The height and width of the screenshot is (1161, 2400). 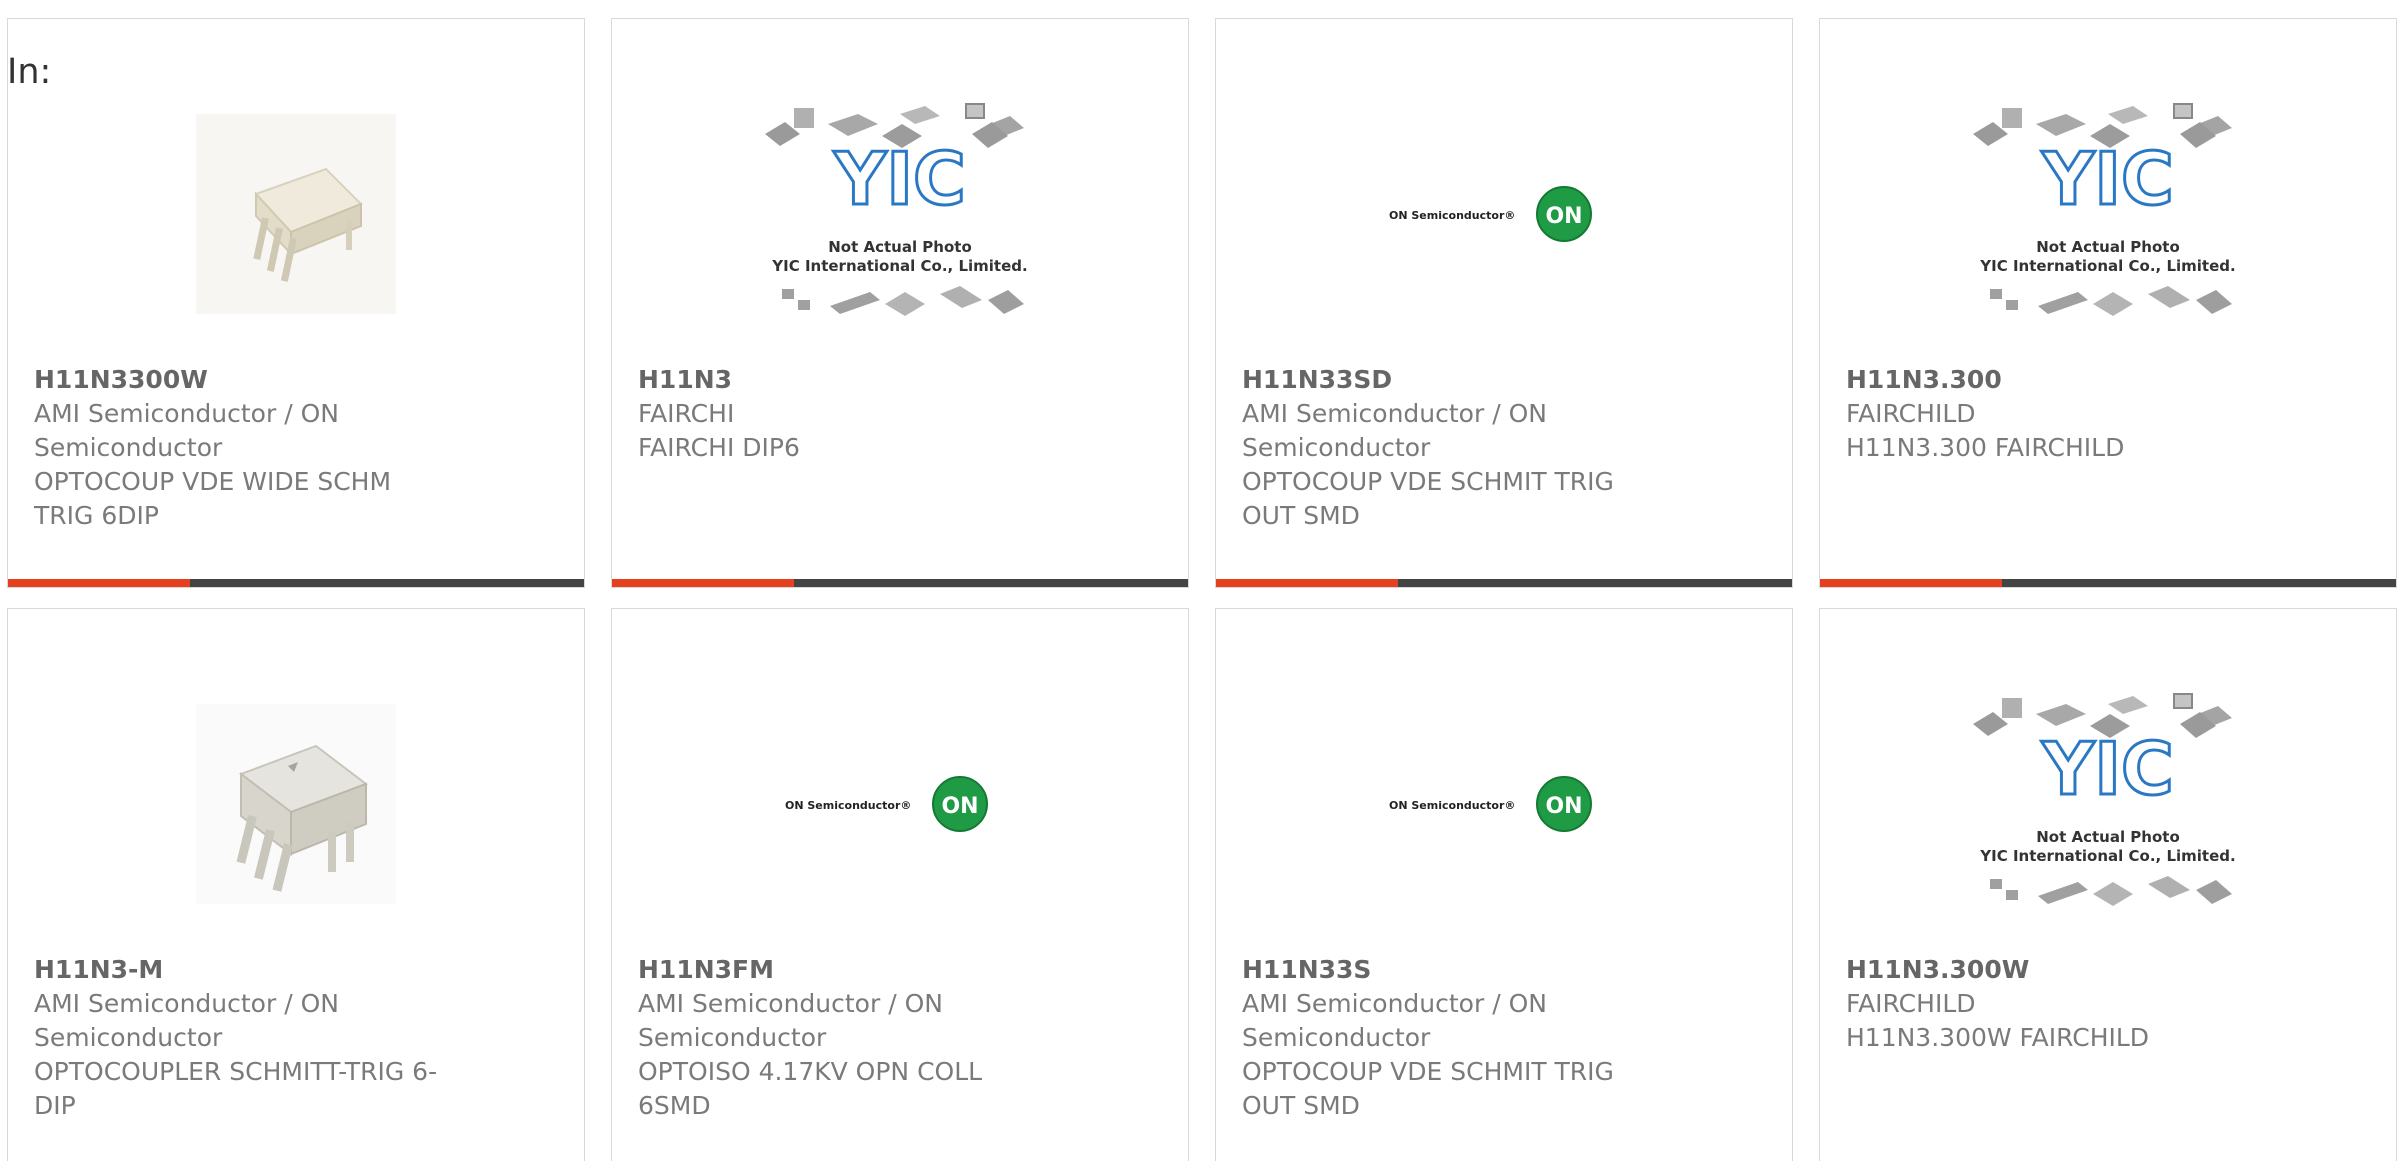 I want to click on description: OPTOCOUP VDE WIDE SCHM TRIG 6DIP, so click(x=213, y=498).